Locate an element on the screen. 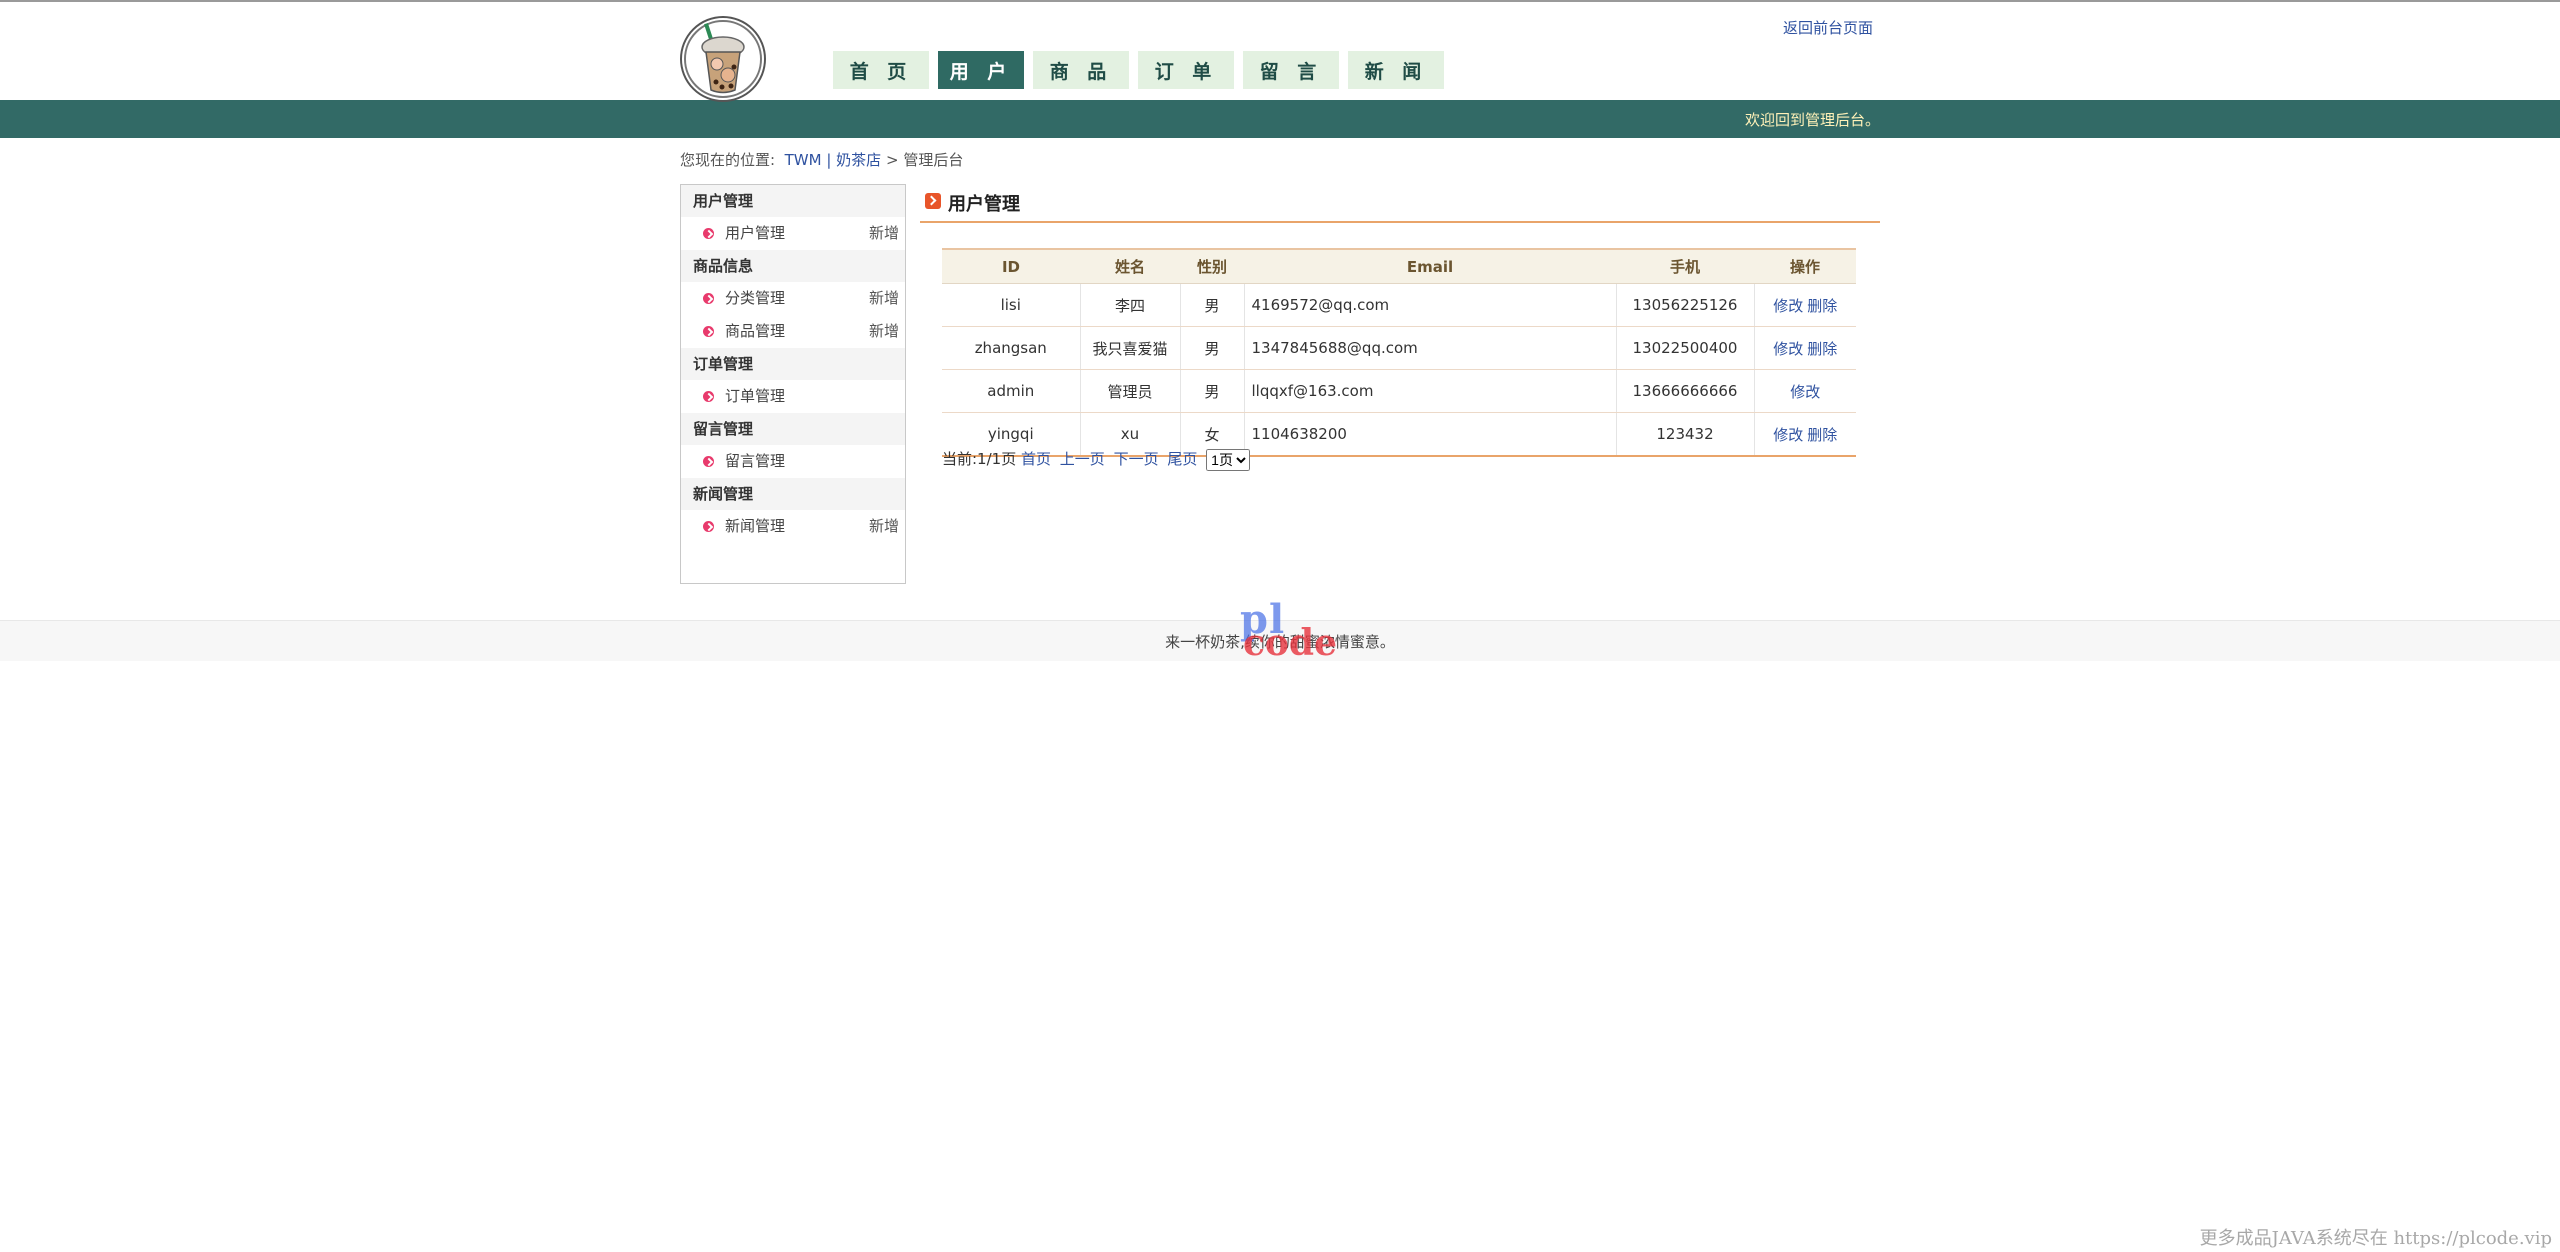  sidebar-item-message-manage: 留言管理 is located at coordinates (793, 461).